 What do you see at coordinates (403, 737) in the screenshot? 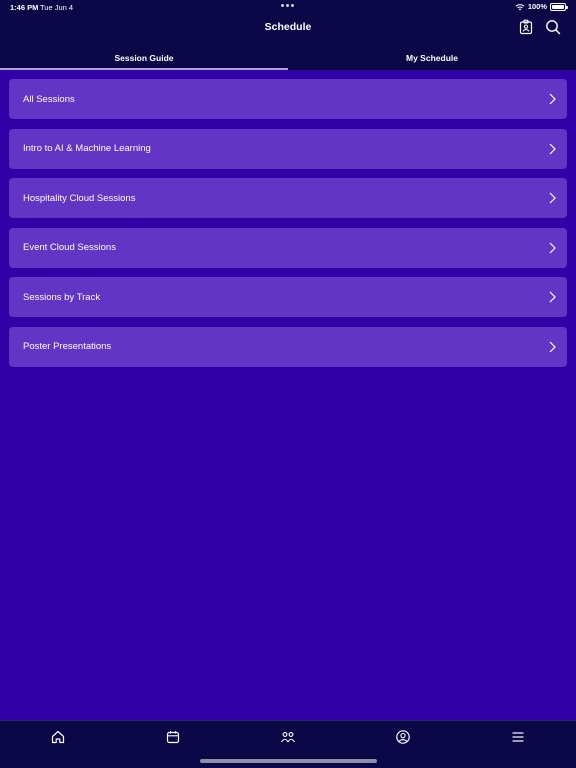
I see `profile-icon` at bounding box center [403, 737].